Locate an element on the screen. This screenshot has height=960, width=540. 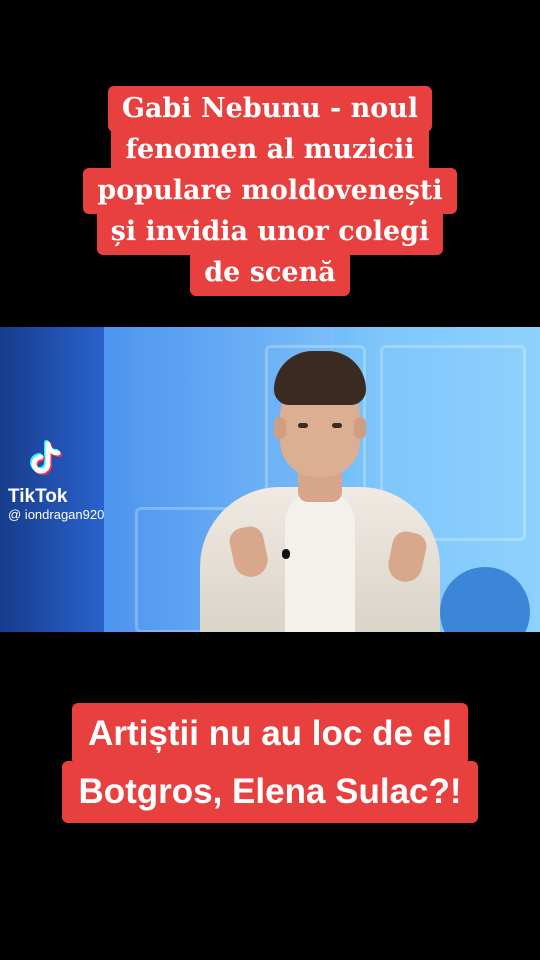
tiktok-watermark: TikTok @ iondragan920 is located at coordinates (56, 481).